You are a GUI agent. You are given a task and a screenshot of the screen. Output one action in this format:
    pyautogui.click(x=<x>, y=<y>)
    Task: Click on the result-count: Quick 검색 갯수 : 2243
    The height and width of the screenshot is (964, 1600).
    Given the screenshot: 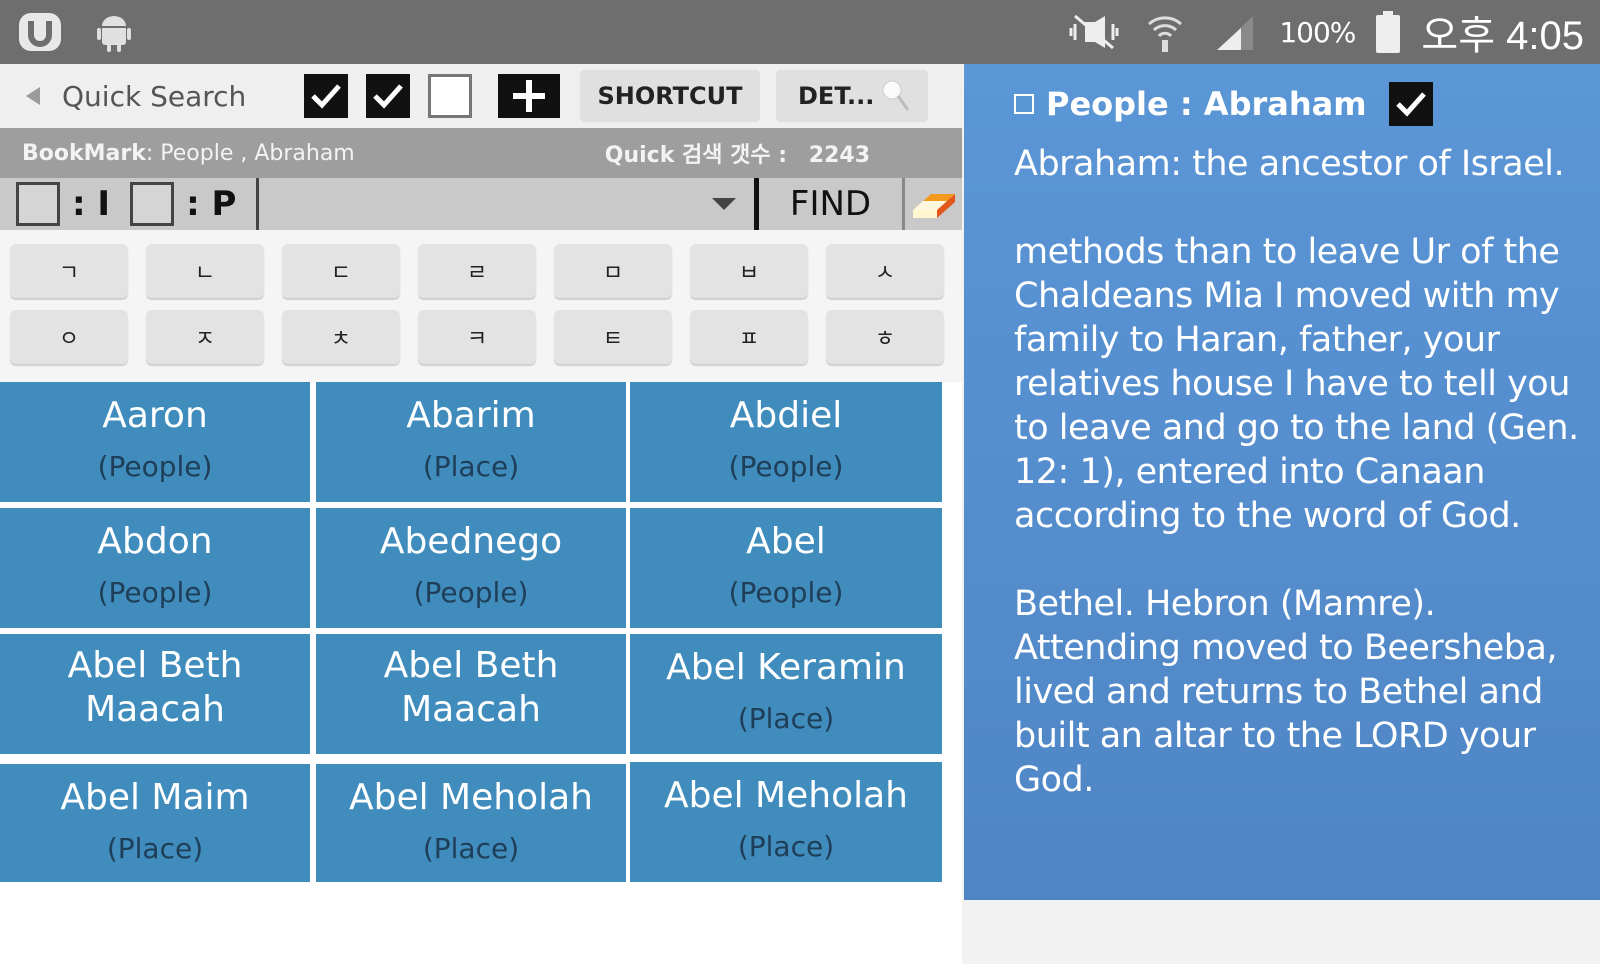 What is the action you would take?
    pyautogui.click(x=737, y=153)
    